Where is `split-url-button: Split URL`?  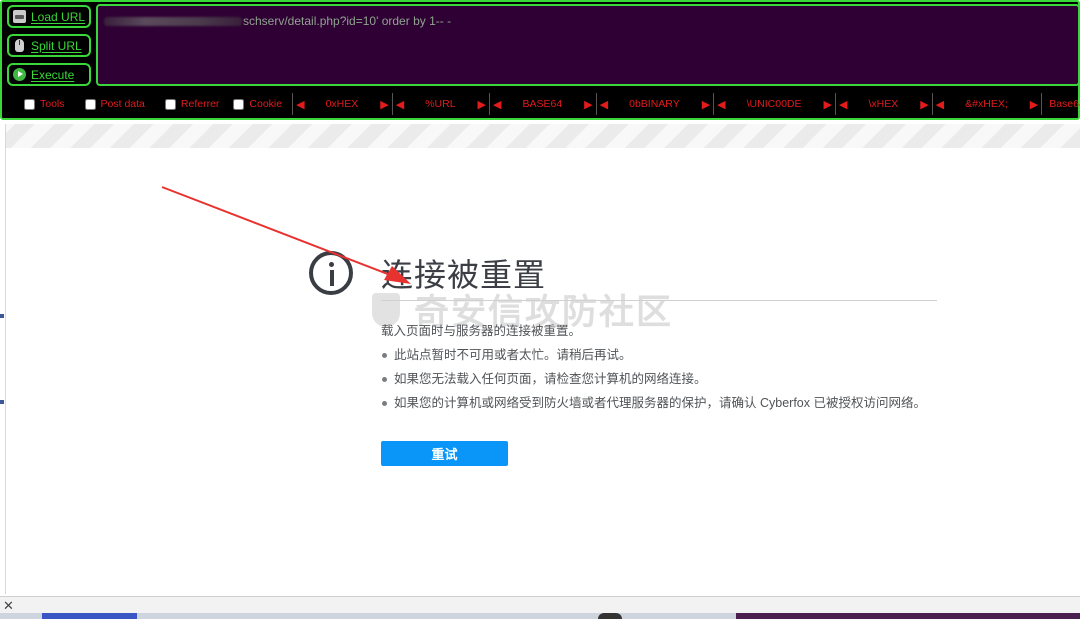 split-url-button: Split URL is located at coordinates (49, 45).